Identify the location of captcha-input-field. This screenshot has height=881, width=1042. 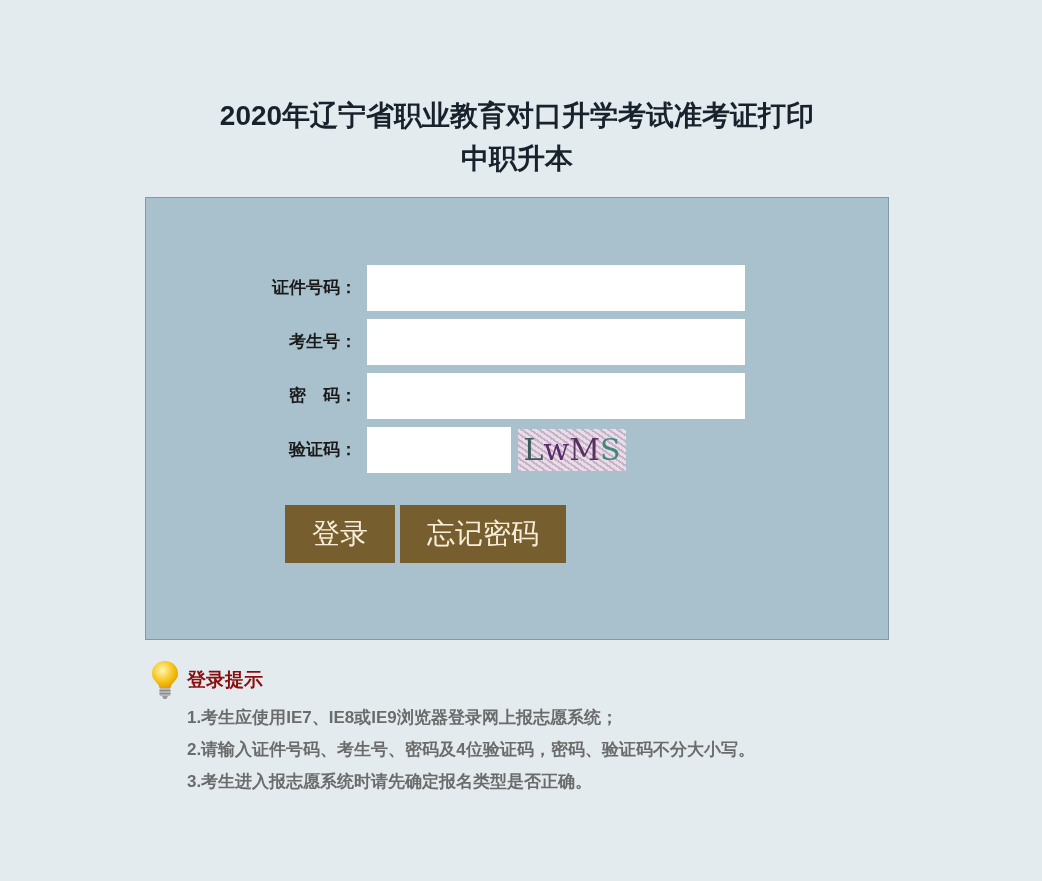
(439, 450).